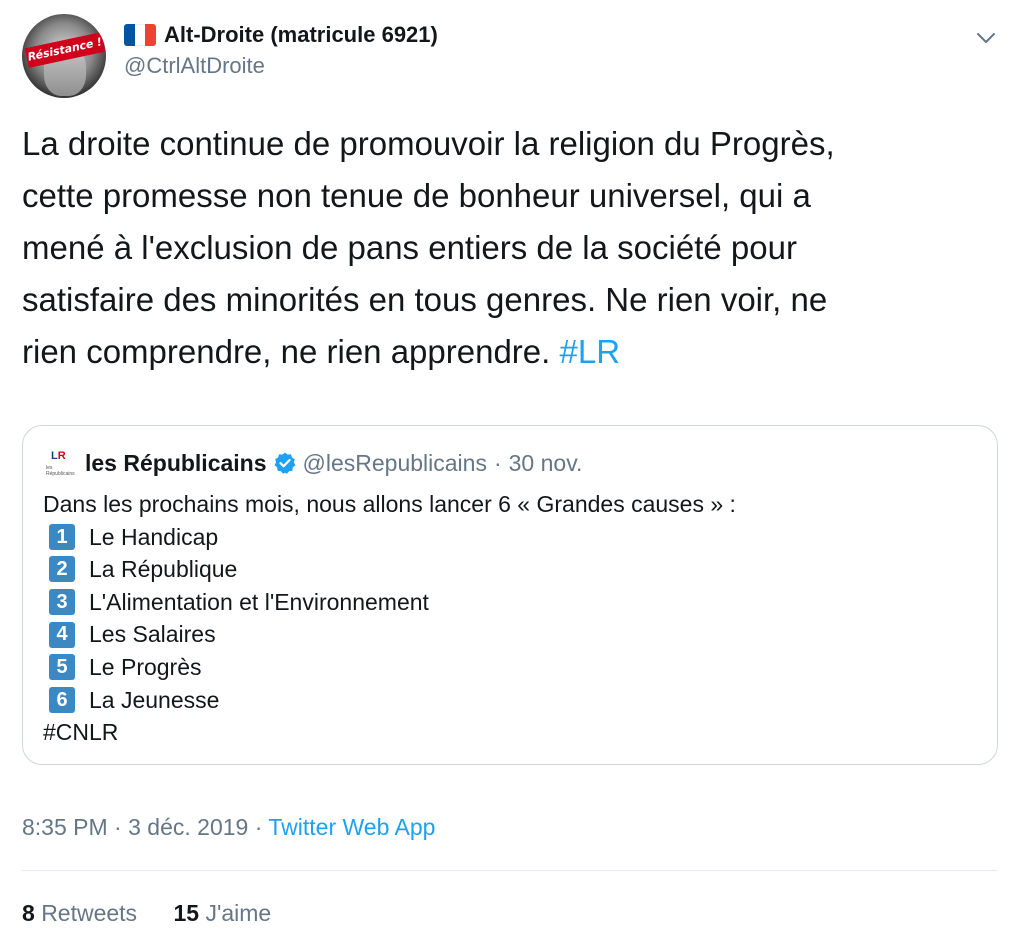  What do you see at coordinates (508, 667) in the screenshot?
I see `cause-item: 5 Le Progrès` at bounding box center [508, 667].